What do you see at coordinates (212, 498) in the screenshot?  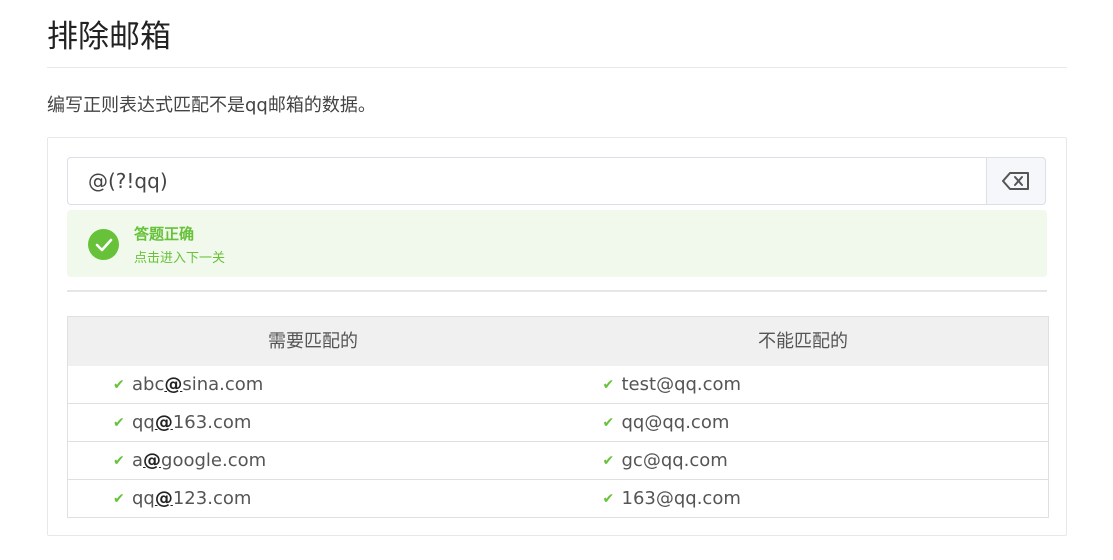 I see `case-suffix: 123.com` at bounding box center [212, 498].